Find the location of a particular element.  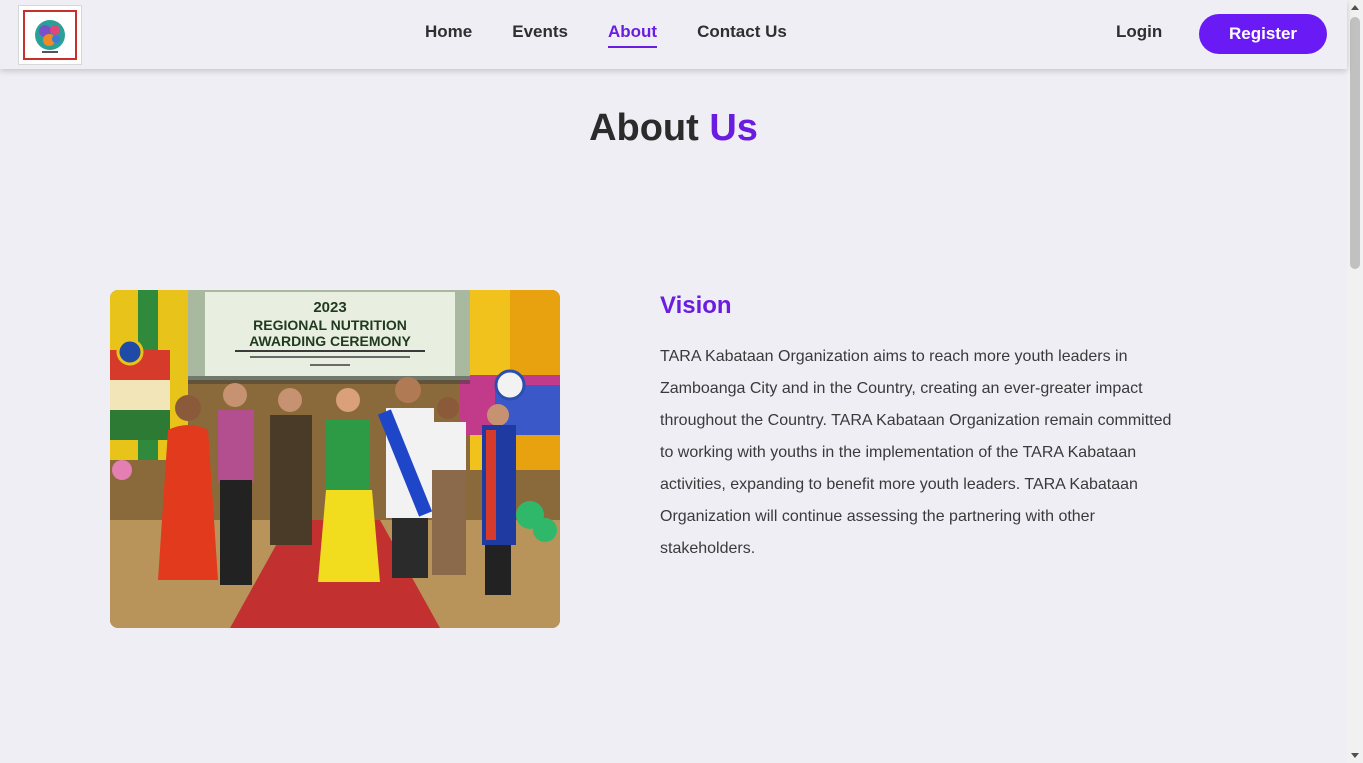

vertical-scrollbar is located at coordinates (1355, 381).